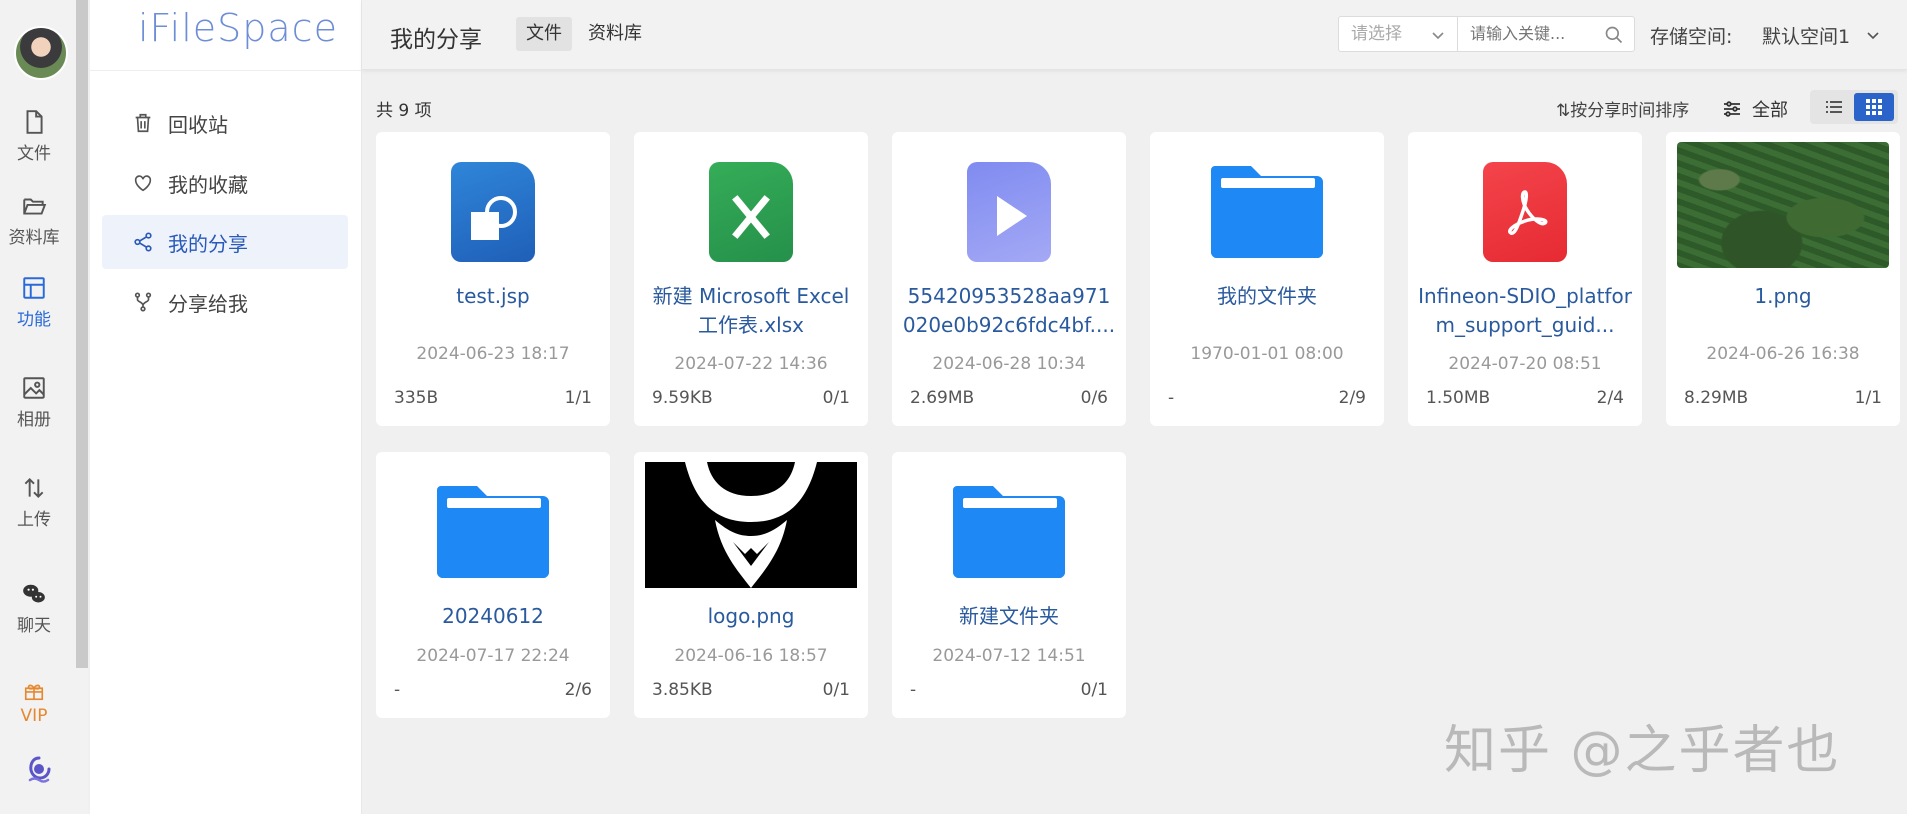  I want to click on sidebar-item-shared-with-me: 分享给我, so click(225, 302).